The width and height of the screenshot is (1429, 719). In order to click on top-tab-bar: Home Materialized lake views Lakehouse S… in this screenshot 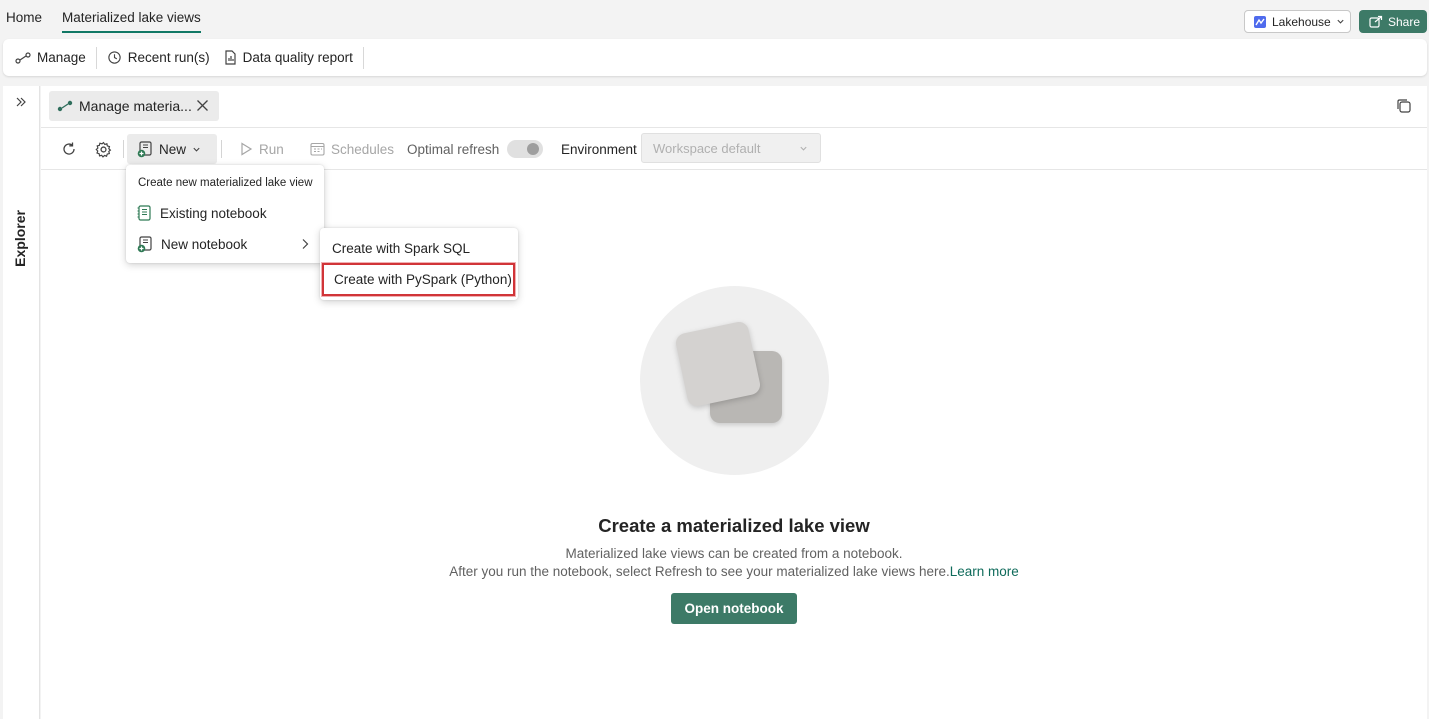, I will do `click(714, 19)`.